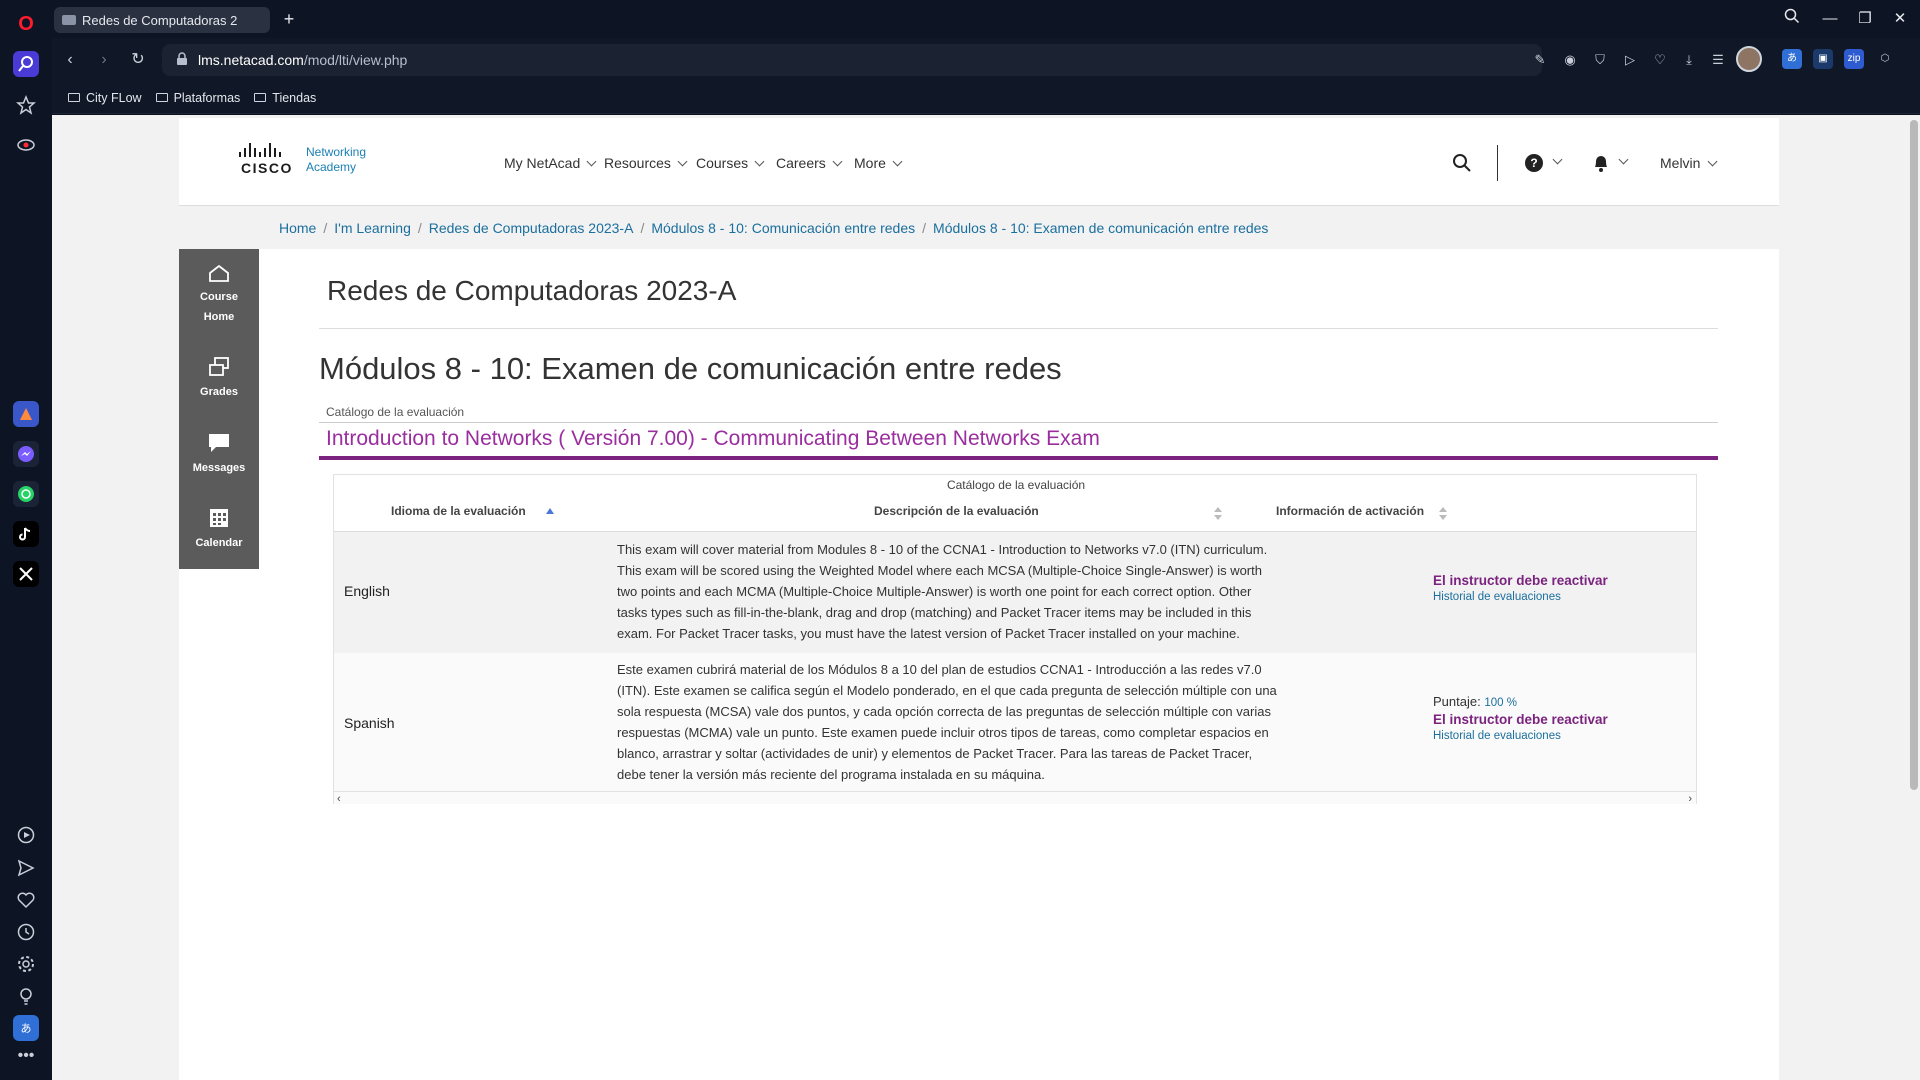  I want to click on nav-my-netacad: My NetAcad, so click(550, 163).